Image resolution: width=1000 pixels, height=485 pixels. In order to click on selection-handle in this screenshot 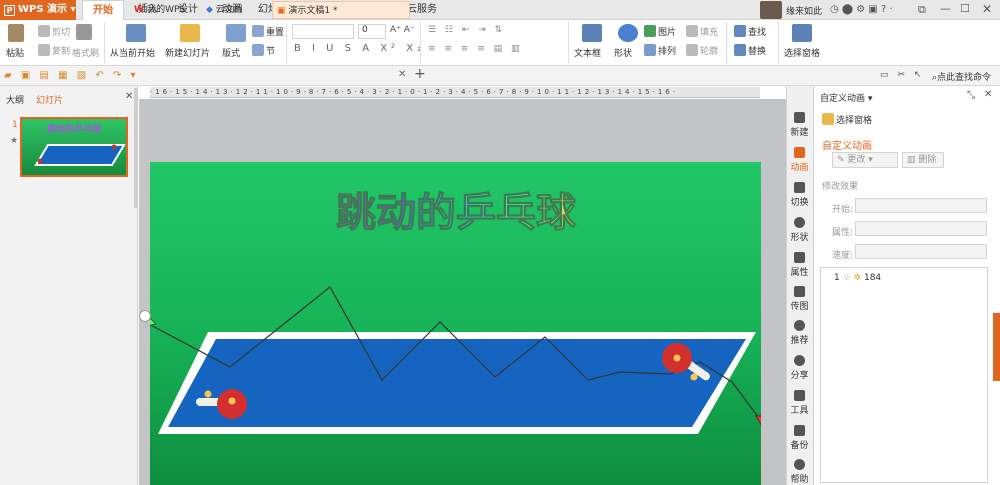, I will do `click(145, 316)`.